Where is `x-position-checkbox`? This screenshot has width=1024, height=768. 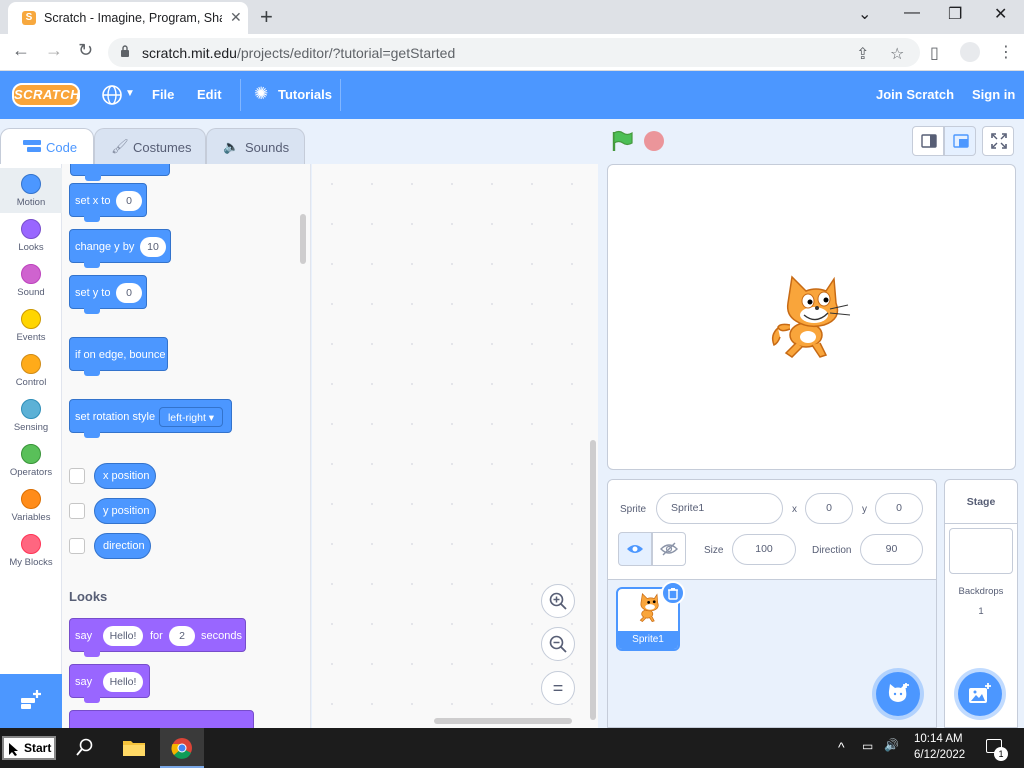
x-position-checkbox is located at coordinates (77, 476).